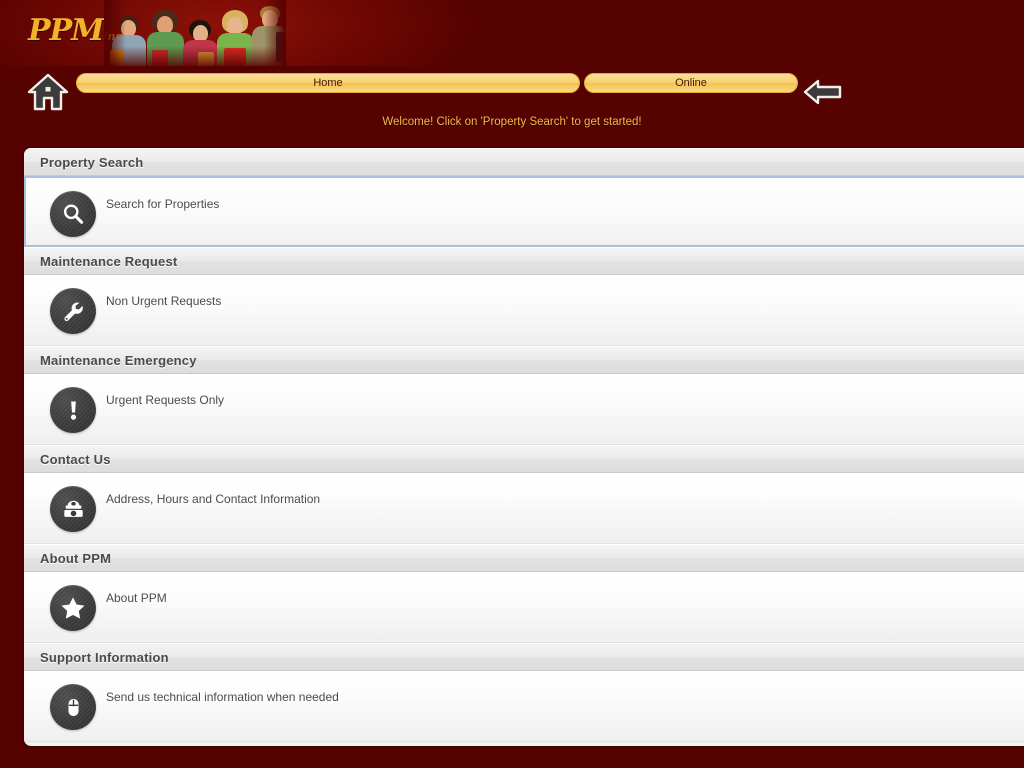  I want to click on site-banner: PPMinc., so click(512, 33).